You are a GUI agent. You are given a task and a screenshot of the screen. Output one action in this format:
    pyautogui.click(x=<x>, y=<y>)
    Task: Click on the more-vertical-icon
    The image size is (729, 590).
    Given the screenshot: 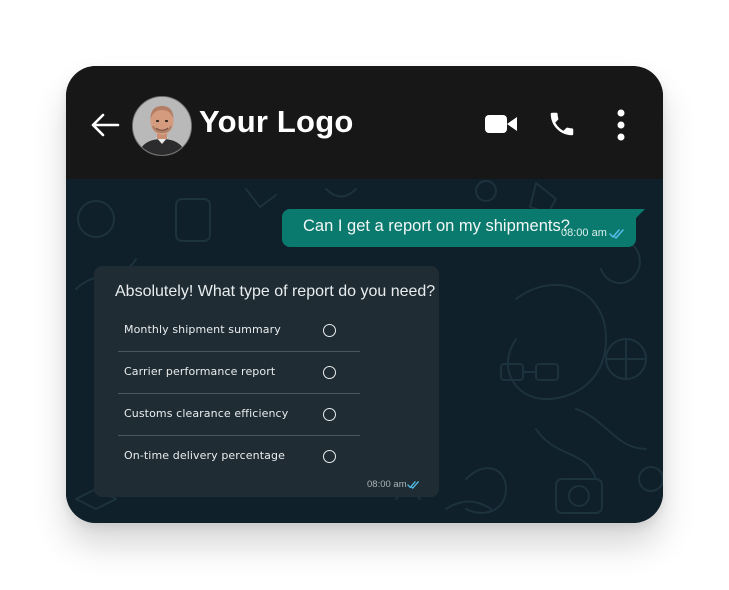 What is the action you would take?
    pyautogui.click(x=621, y=125)
    